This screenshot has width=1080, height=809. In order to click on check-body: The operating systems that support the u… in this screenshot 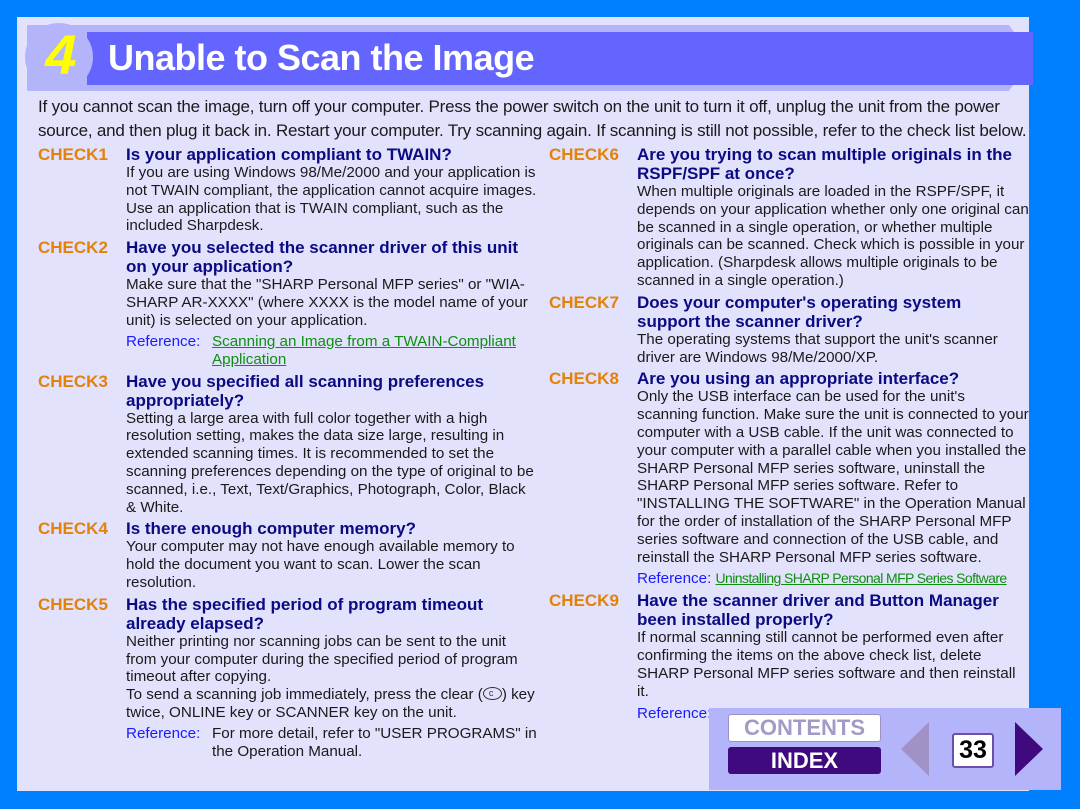, I will do `click(817, 348)`.